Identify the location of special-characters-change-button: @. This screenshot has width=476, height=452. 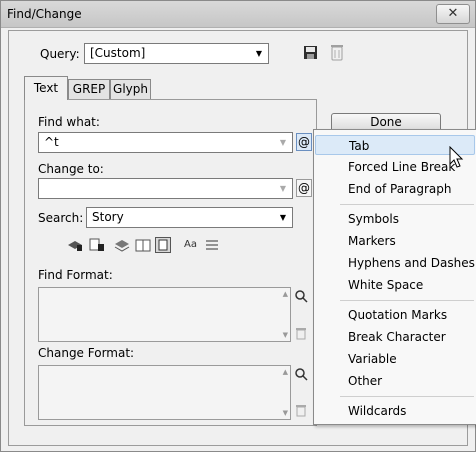
(304, 188).